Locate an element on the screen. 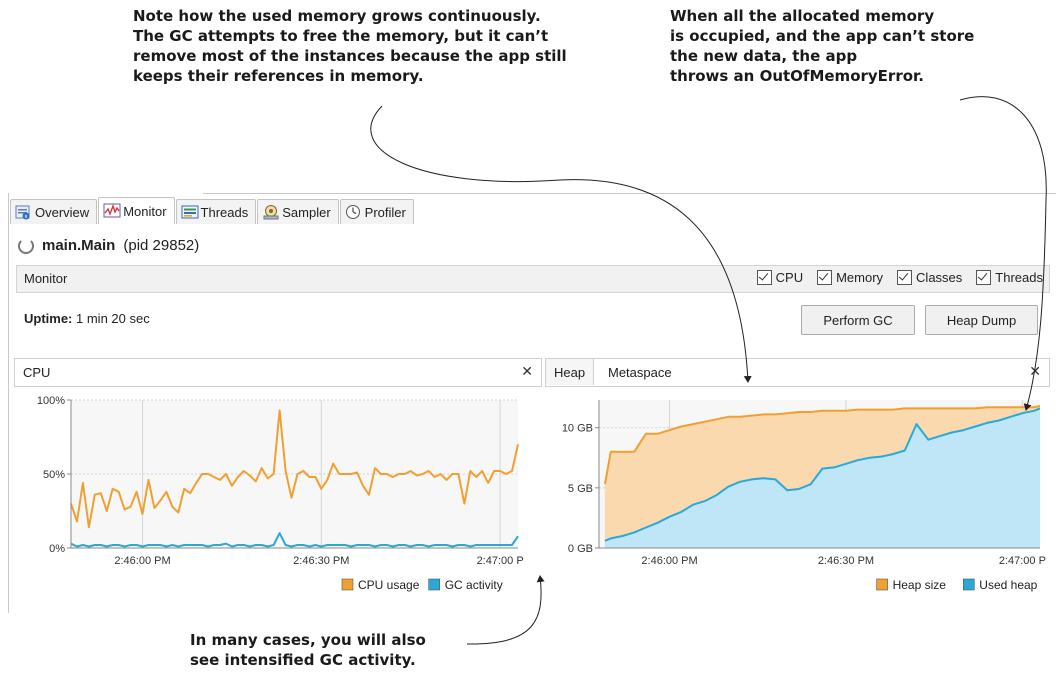  plot-background is located at coordinates (294, 474).